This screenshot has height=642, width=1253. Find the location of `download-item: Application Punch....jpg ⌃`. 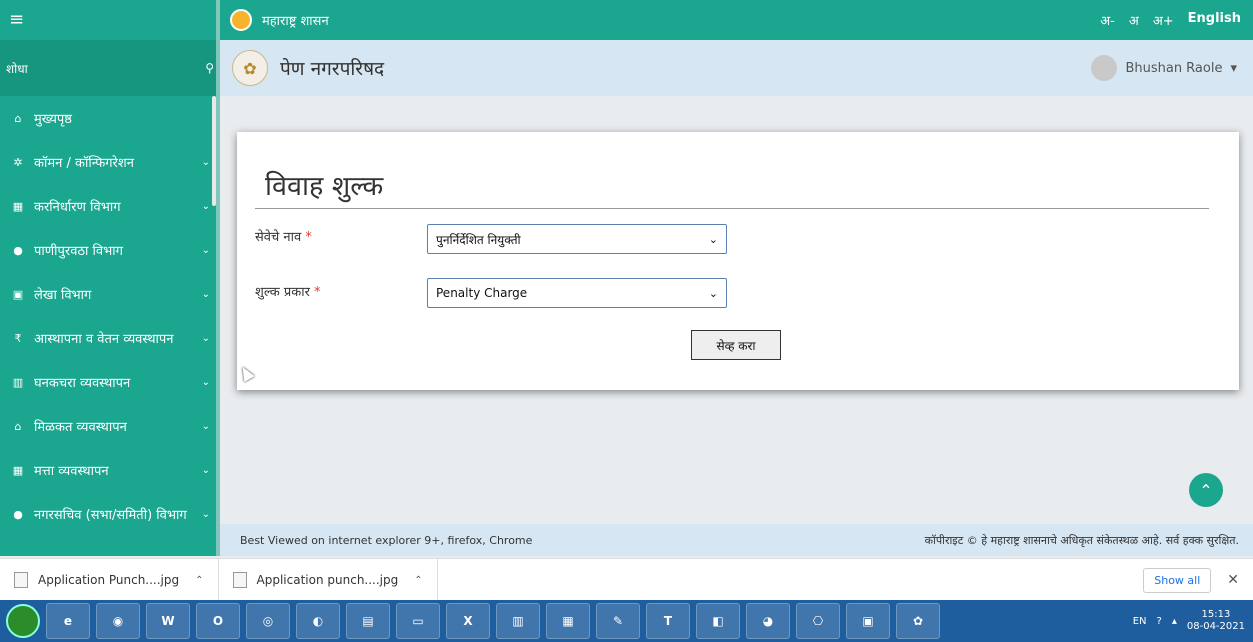

download-item: Application Punch....jpg ⌃ is located at coordinates (109, 580).